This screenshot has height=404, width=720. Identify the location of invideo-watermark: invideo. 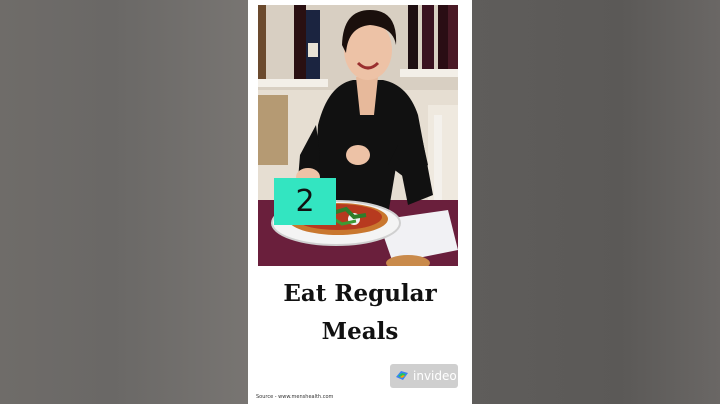
(424, 376).